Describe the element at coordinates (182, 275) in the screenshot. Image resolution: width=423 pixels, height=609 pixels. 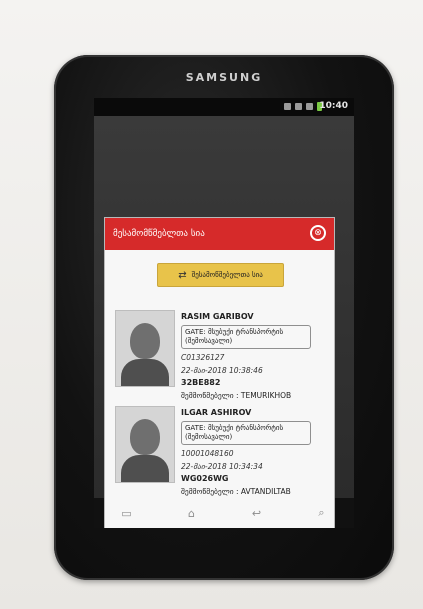
I see `swap-icon: ⇄` at that location.